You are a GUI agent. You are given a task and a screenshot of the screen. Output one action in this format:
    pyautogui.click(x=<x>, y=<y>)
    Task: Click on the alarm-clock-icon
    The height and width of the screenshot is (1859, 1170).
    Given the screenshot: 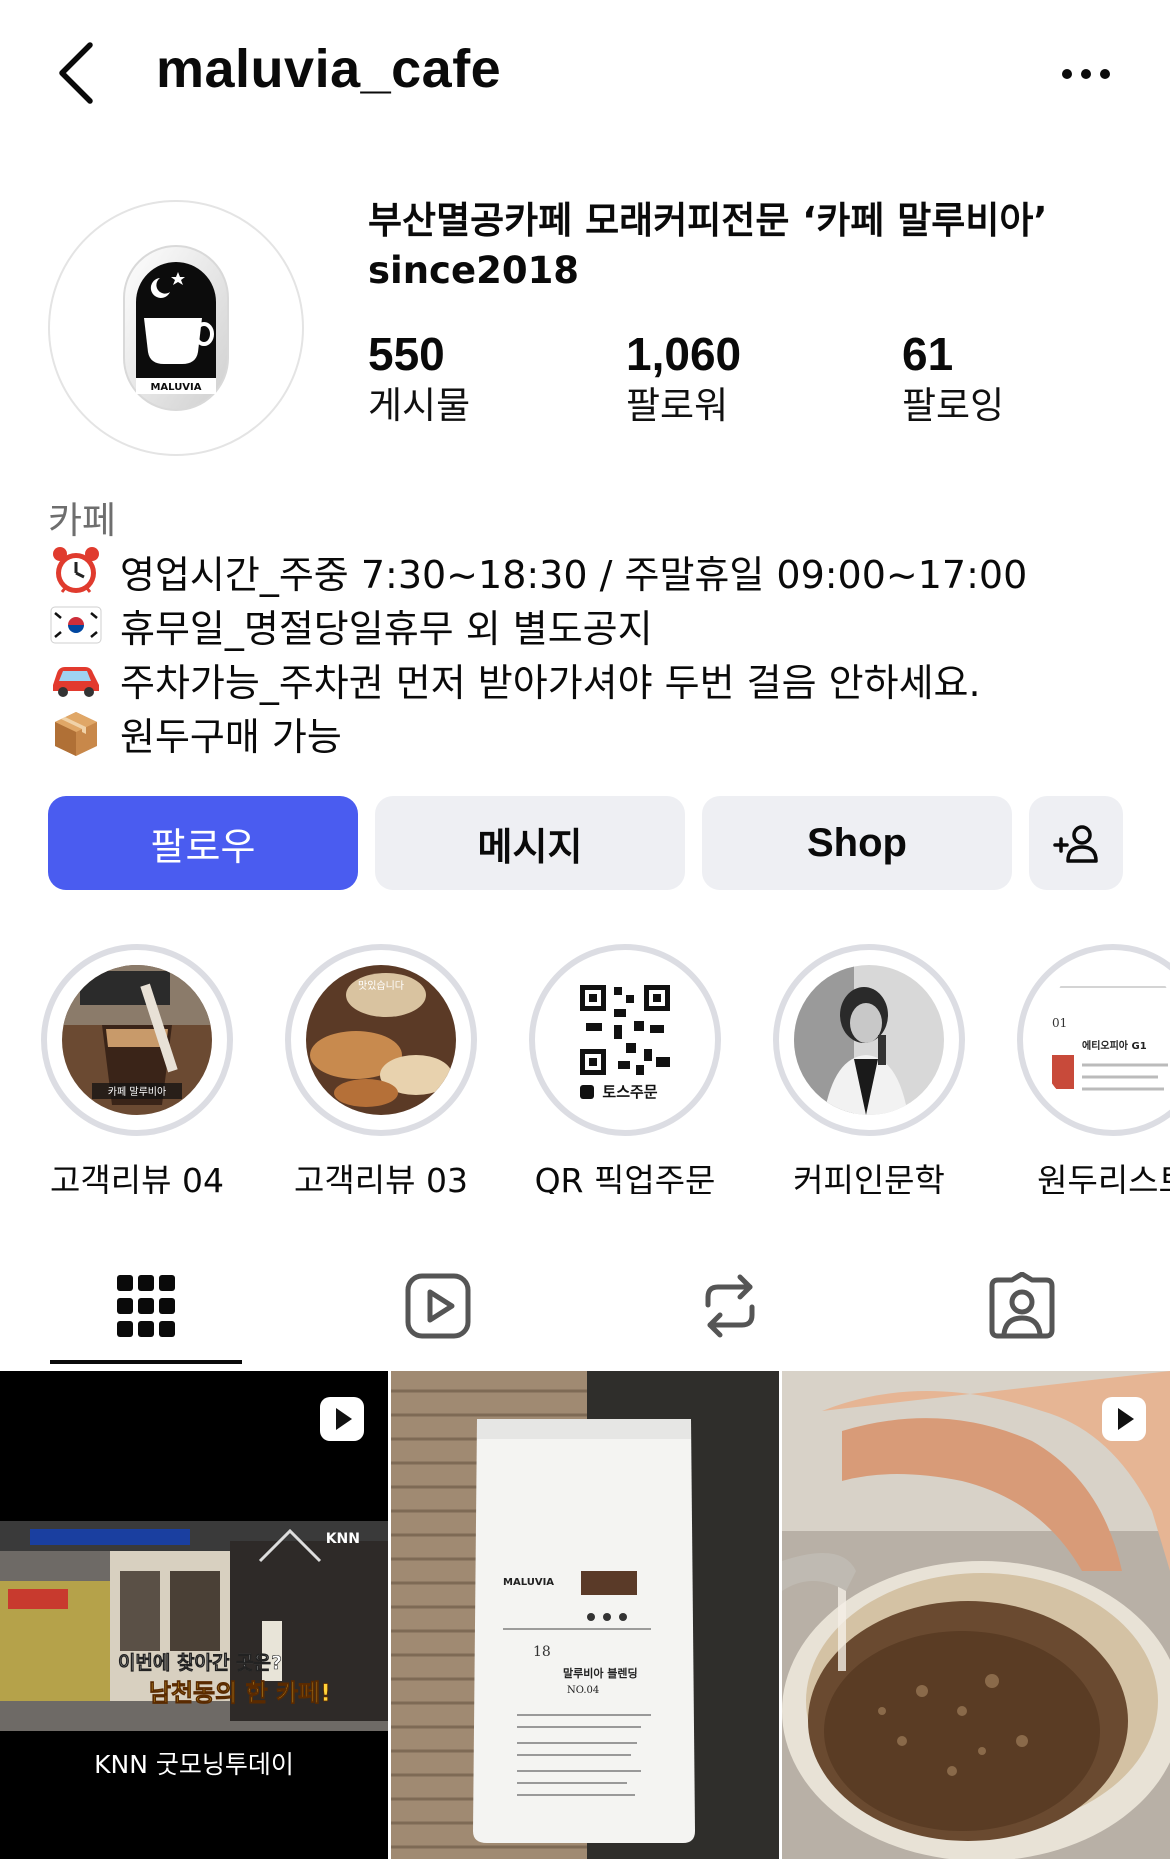 What is the action you would take?
    pyautogui.click(x=76, y=571)
    